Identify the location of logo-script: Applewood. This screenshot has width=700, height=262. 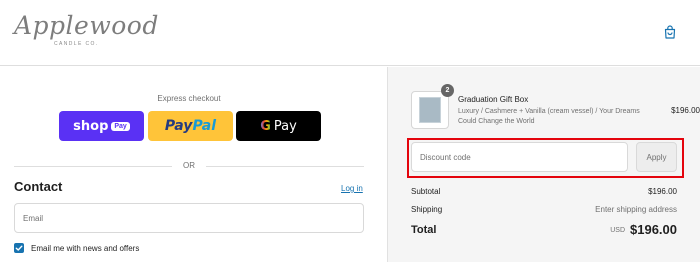
(86, 25).